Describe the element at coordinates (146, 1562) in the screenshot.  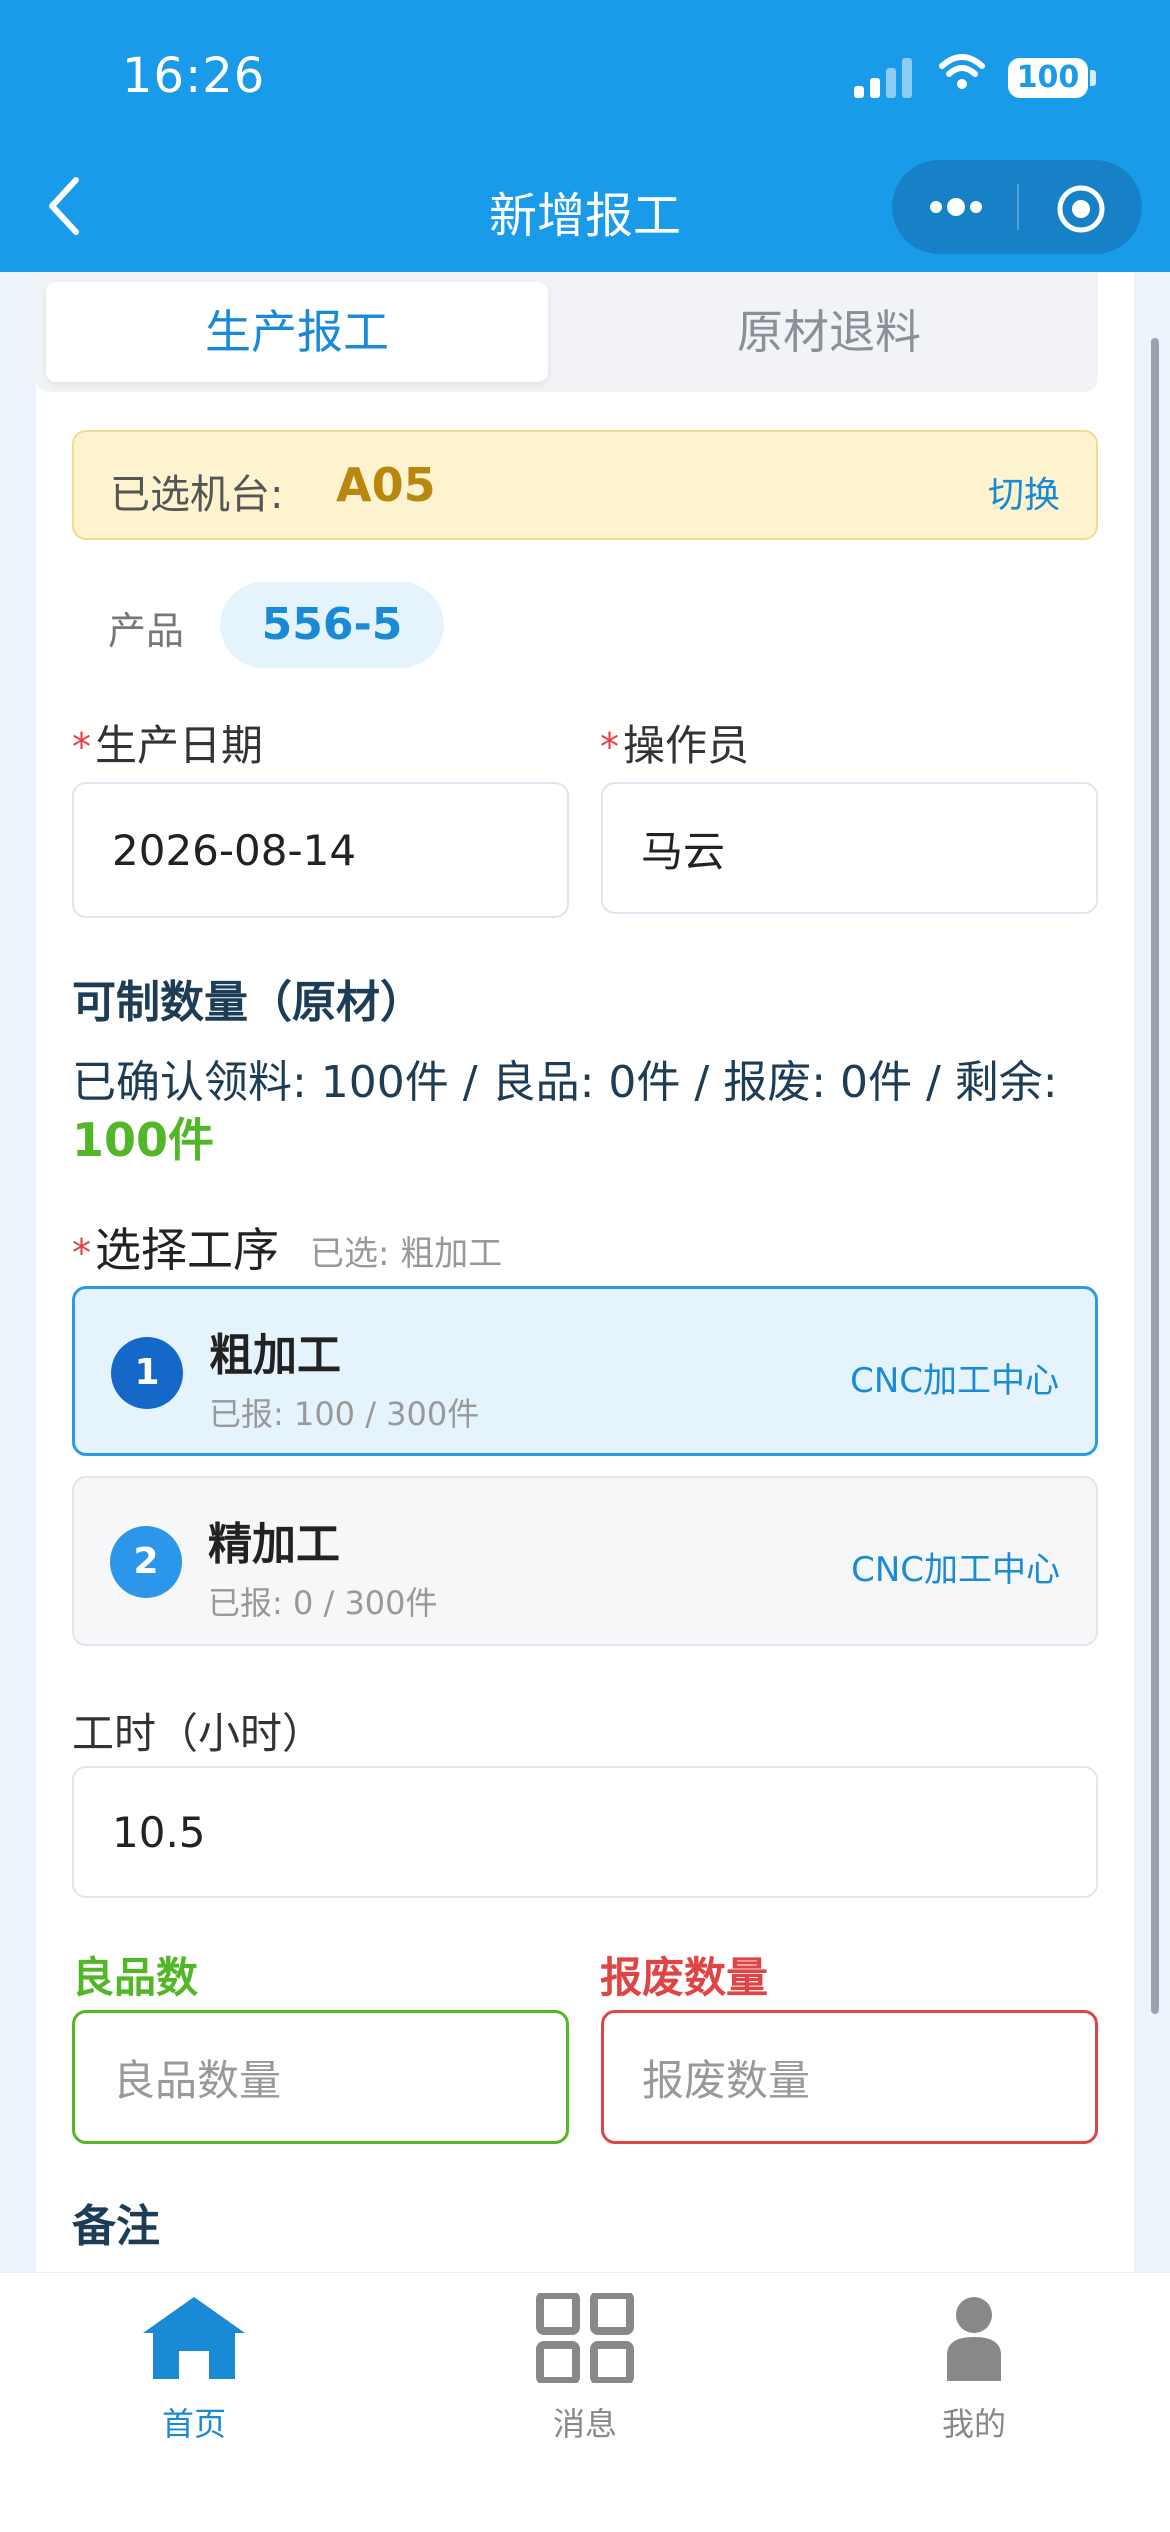
I see `process-number-badge: 2` at that location.